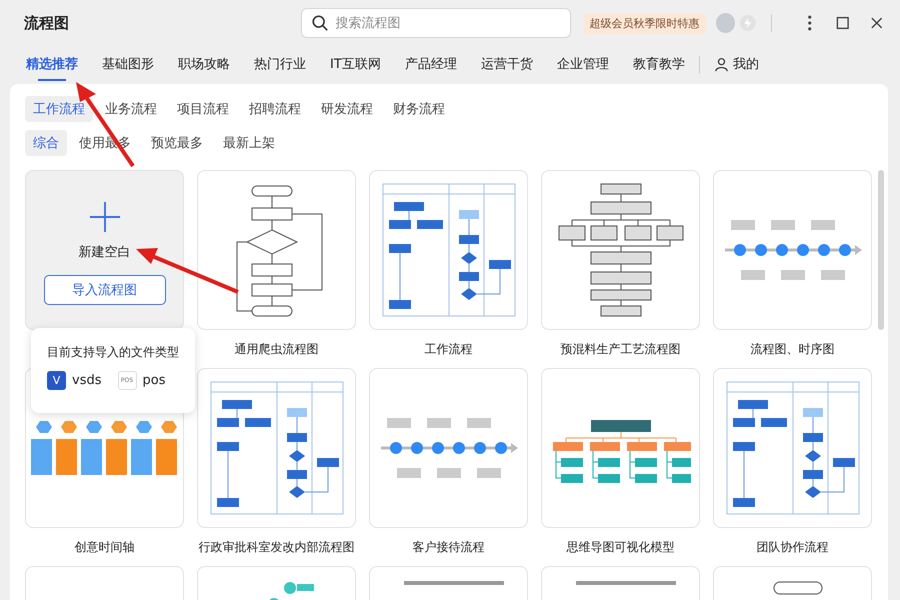 This screenshot has height=600, width=900. What do you see at coordinates (658, 65) in the screenshot?
I see `nav-tab: 教育教学` at bounding box center [658, 65].